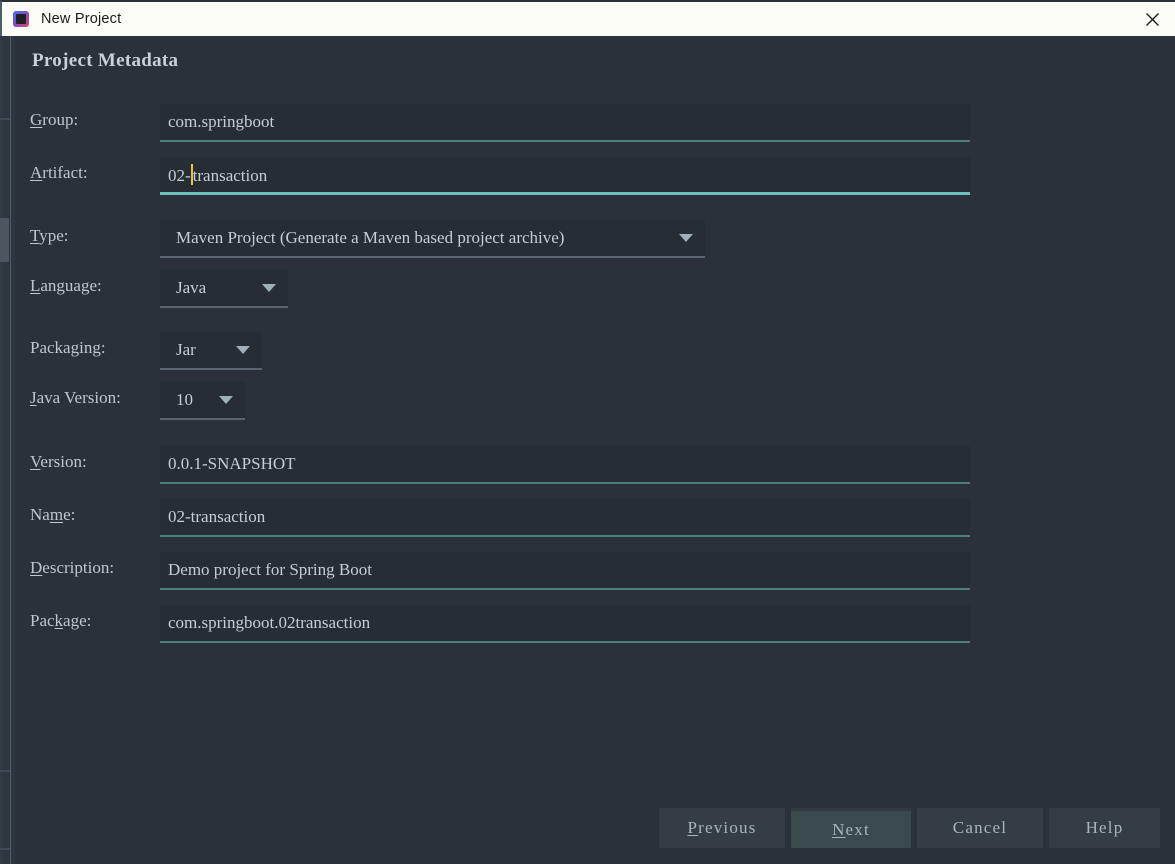  I want to click on label-language: Language:, so click(66, 285).